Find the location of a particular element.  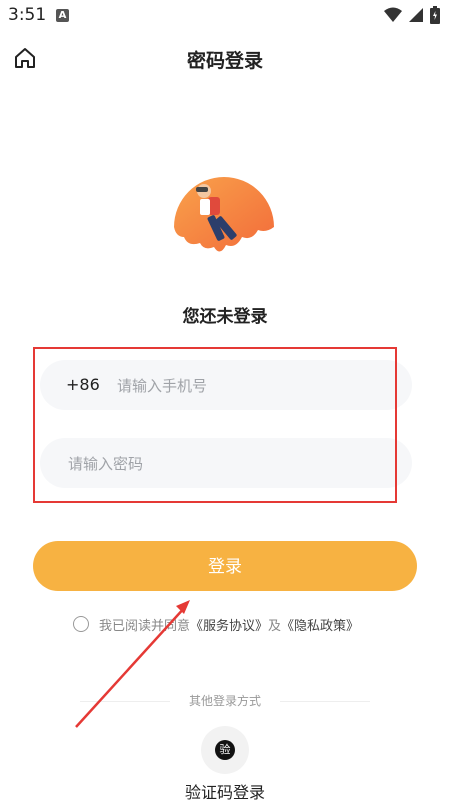

code-login-label: 验证码登录 is located at coordinates (225, 791).